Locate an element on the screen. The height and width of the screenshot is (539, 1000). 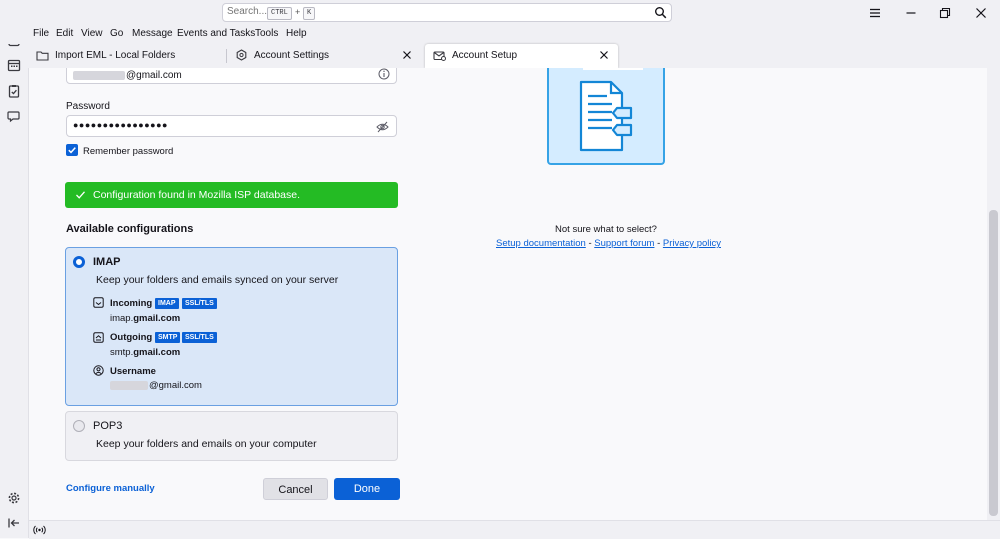
menu-message: Message is located at coordinates (152, 33).